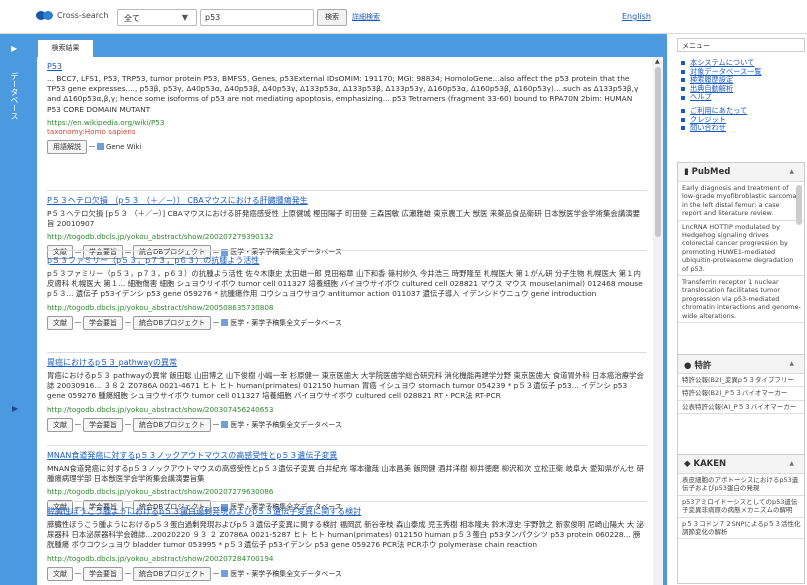 This screenshot has height=585, width=807. What do you see at coordinates (65, 48) in the screenshot?
I see `tab-results: 検索結果` at bounding box center [65, 48].